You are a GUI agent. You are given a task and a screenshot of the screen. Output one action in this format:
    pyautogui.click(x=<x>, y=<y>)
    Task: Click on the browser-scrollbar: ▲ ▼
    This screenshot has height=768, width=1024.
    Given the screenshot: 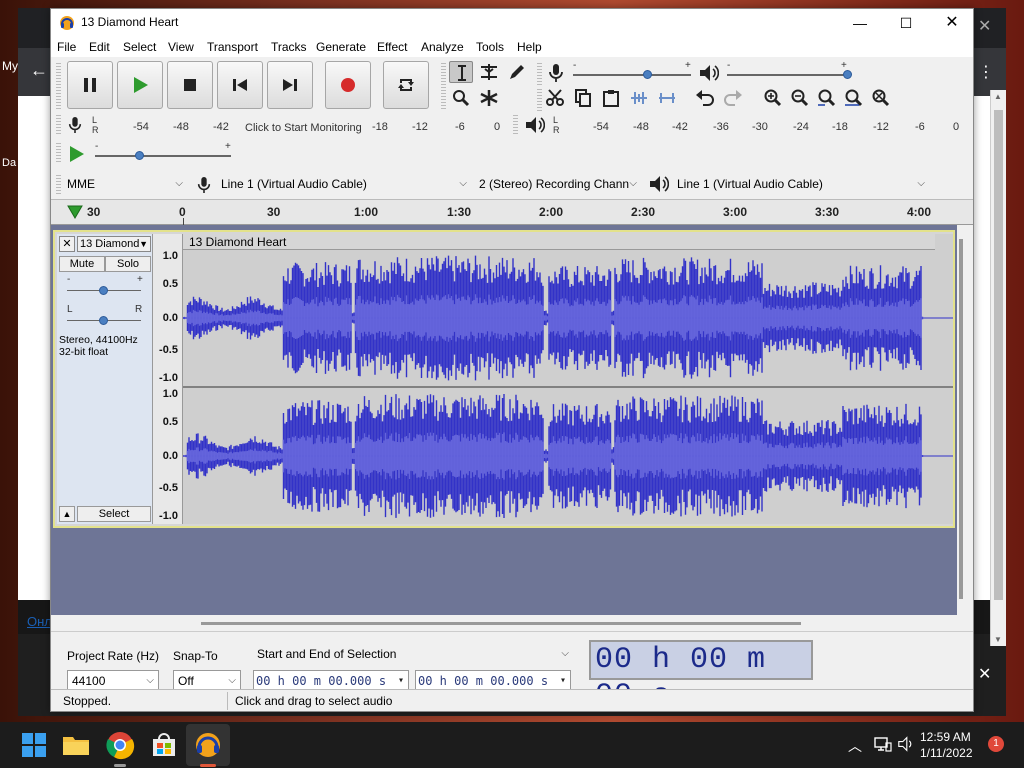 What is the action you would take?
    pyautogui.click(x=998, y=368)
    